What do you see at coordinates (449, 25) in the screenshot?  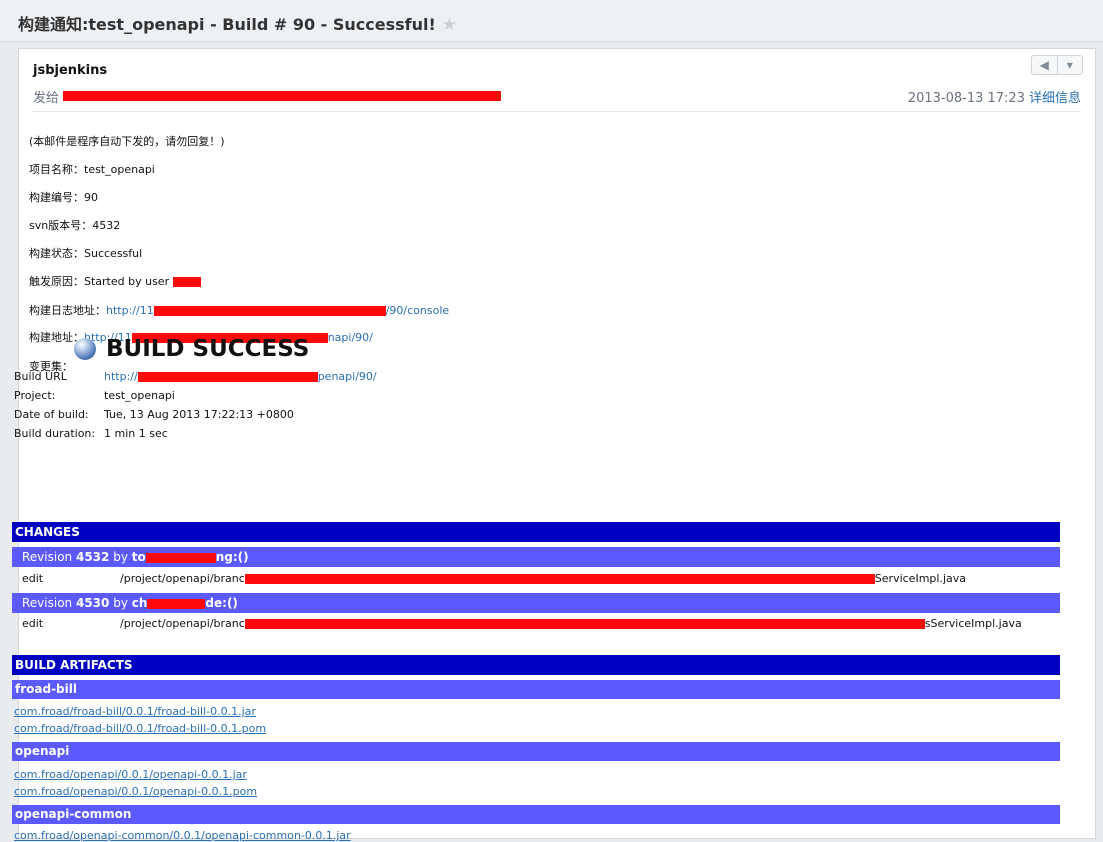 I see `star-icon: ★` at bounding box center [449, 25].